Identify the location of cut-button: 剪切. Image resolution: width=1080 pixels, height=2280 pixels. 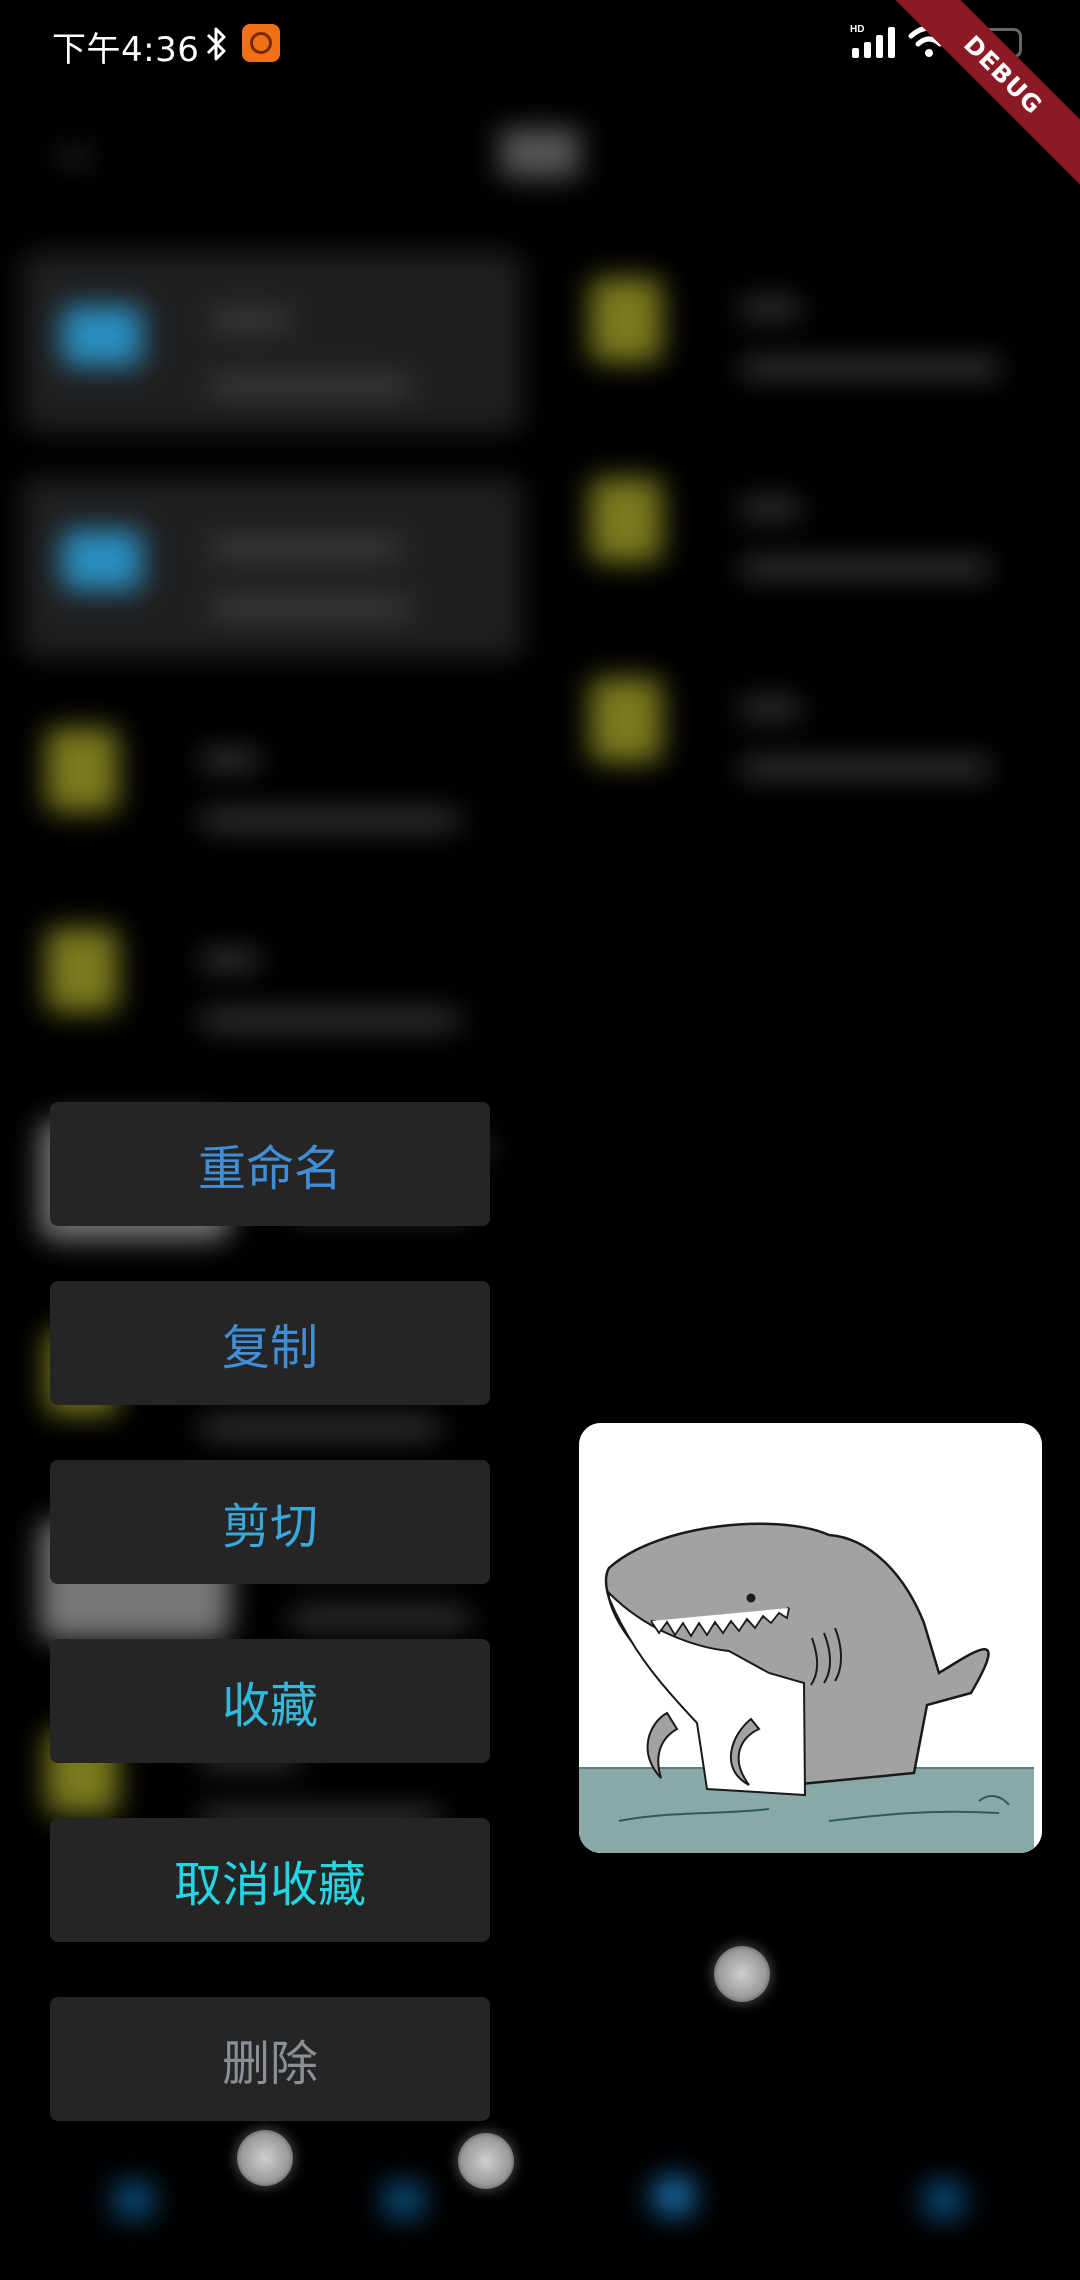
(270, 1522).